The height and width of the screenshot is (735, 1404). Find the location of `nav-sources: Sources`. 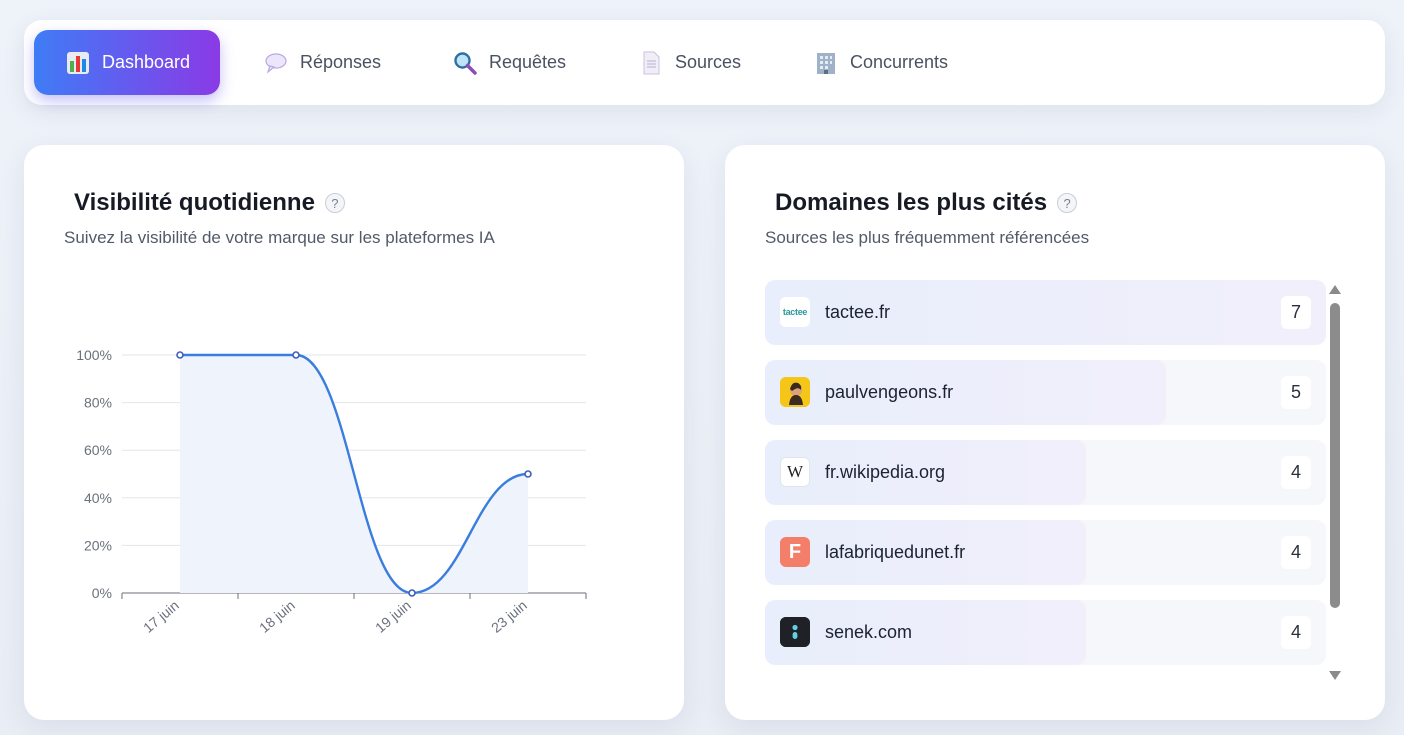

nav-sources: Sources is located at coordinates (689, 62).